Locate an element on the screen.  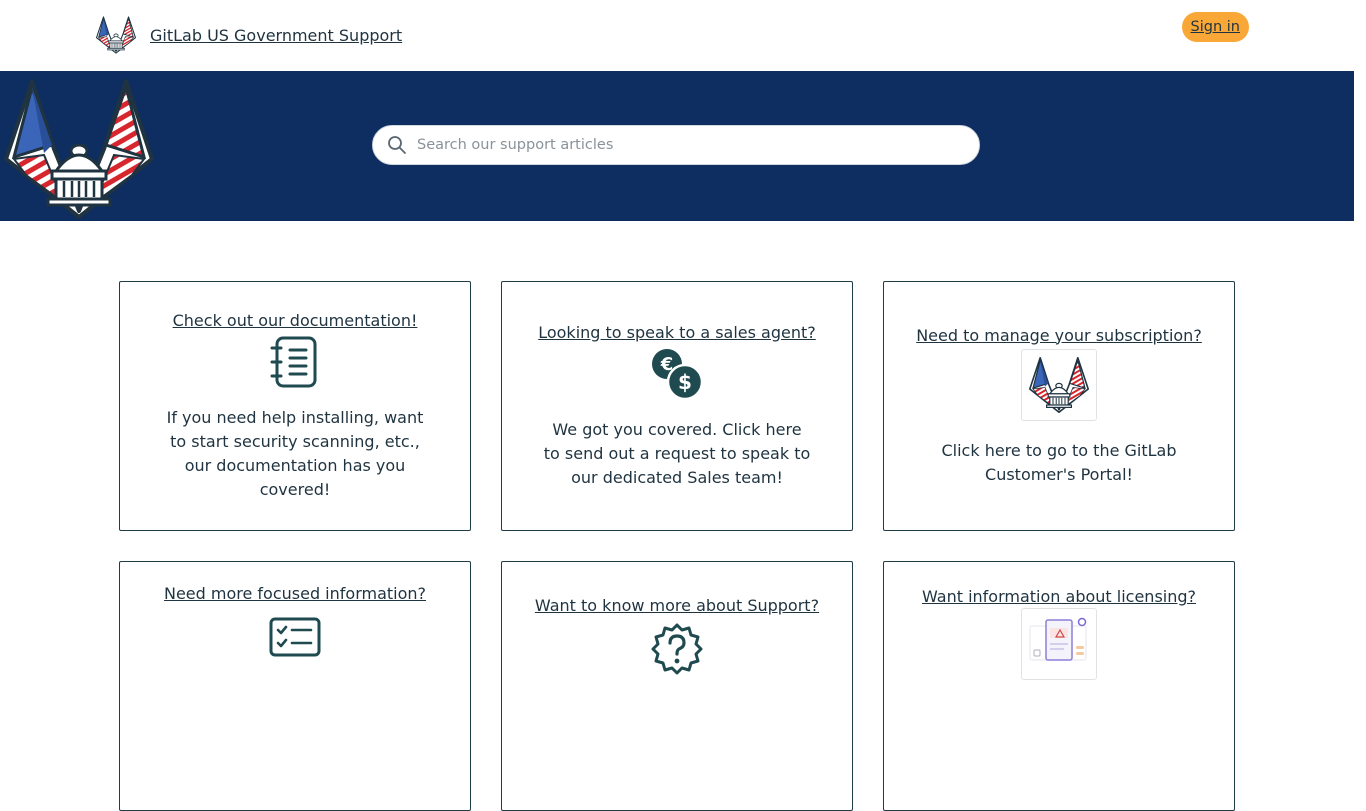
brand-home-link: GitLab US Government Support is located at coordinates (276, 35).